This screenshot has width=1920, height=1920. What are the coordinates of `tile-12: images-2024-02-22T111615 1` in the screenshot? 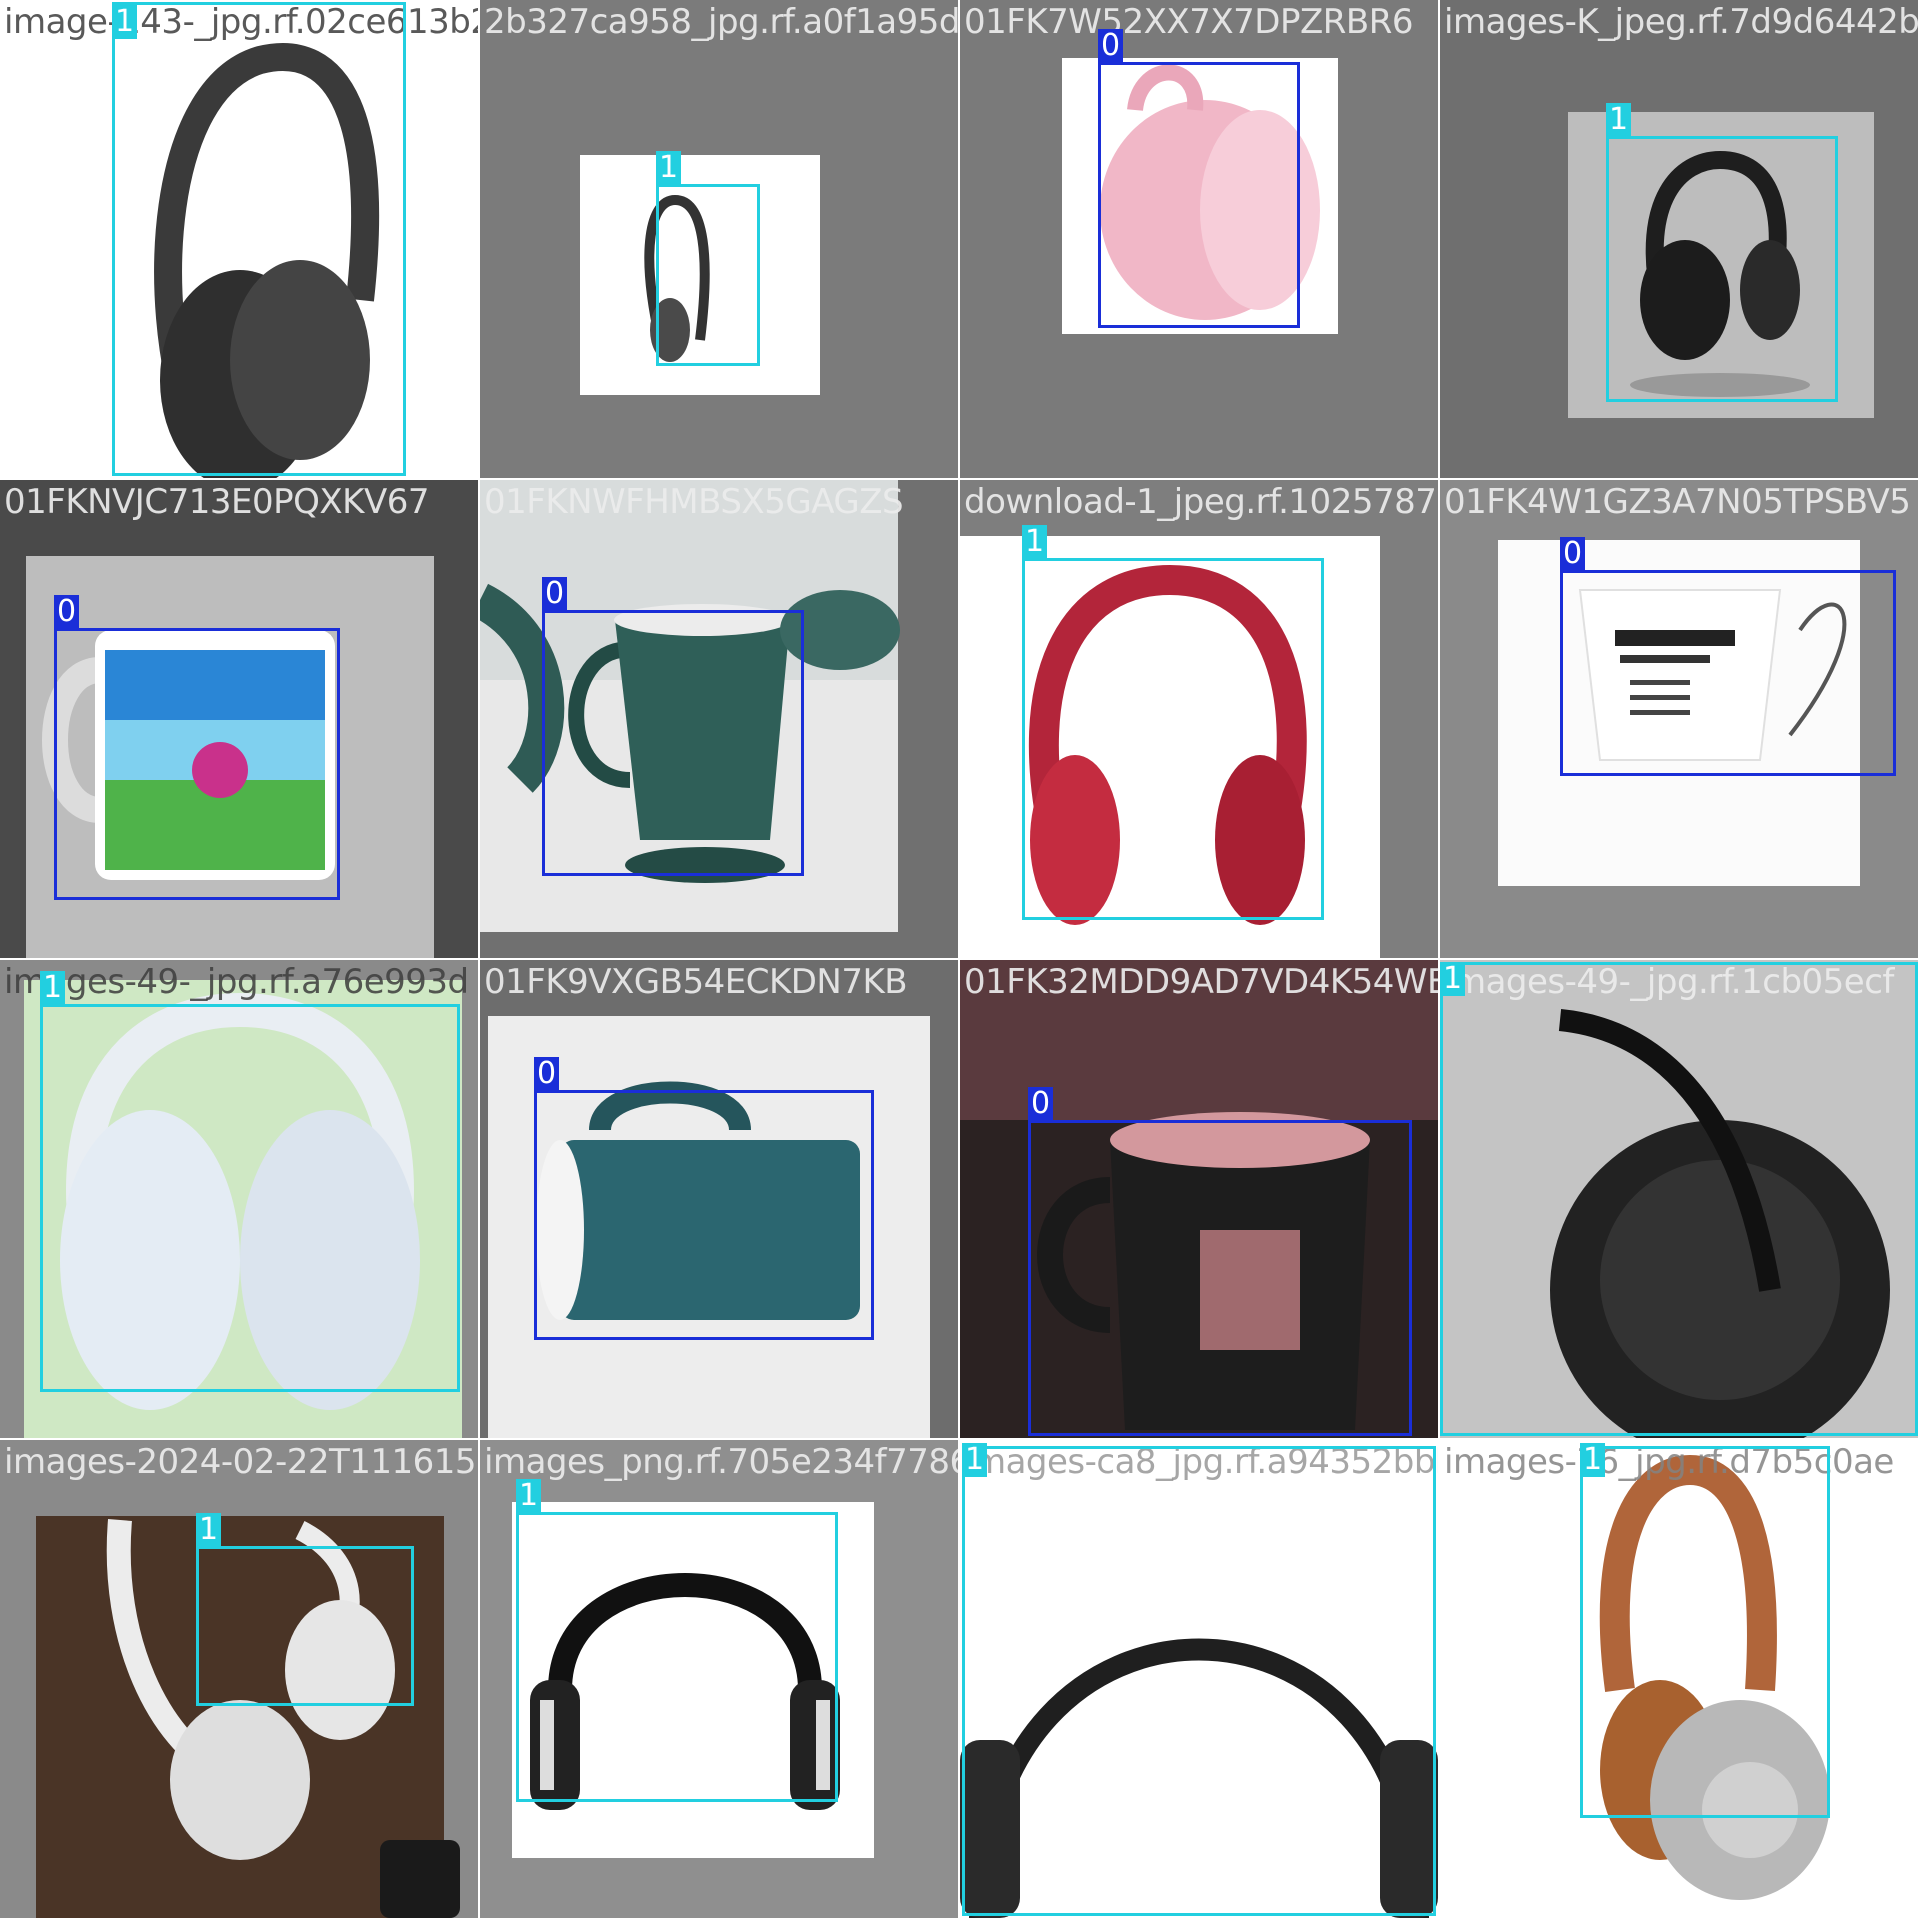 It's located at (239, 1679).